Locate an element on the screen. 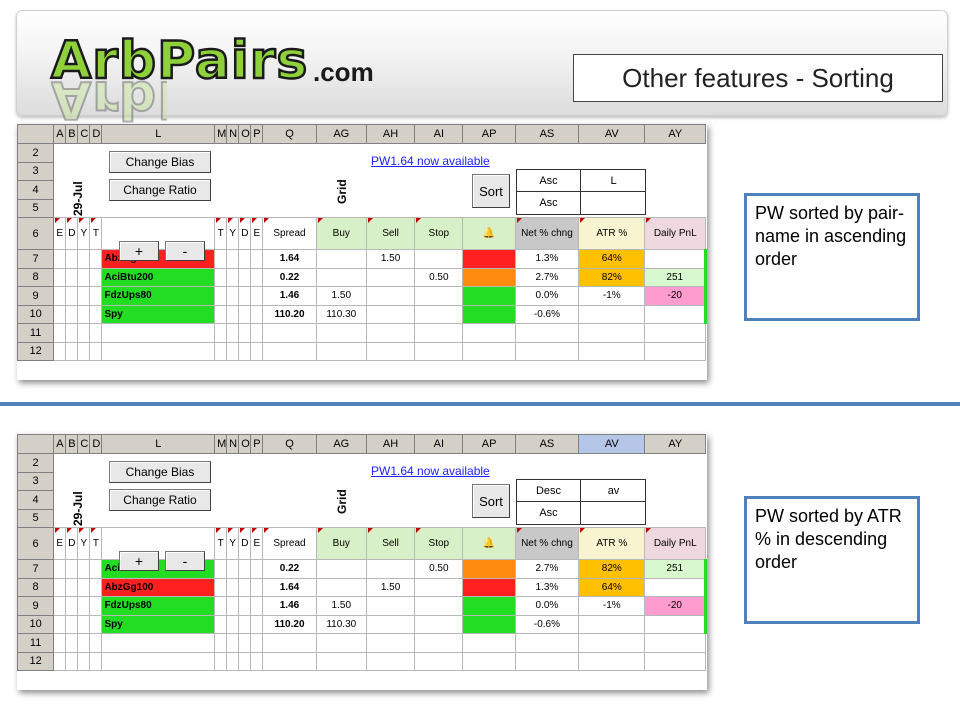 This screenshot has width=960, height=720. corner-cell is located at coordinates (36, 444).